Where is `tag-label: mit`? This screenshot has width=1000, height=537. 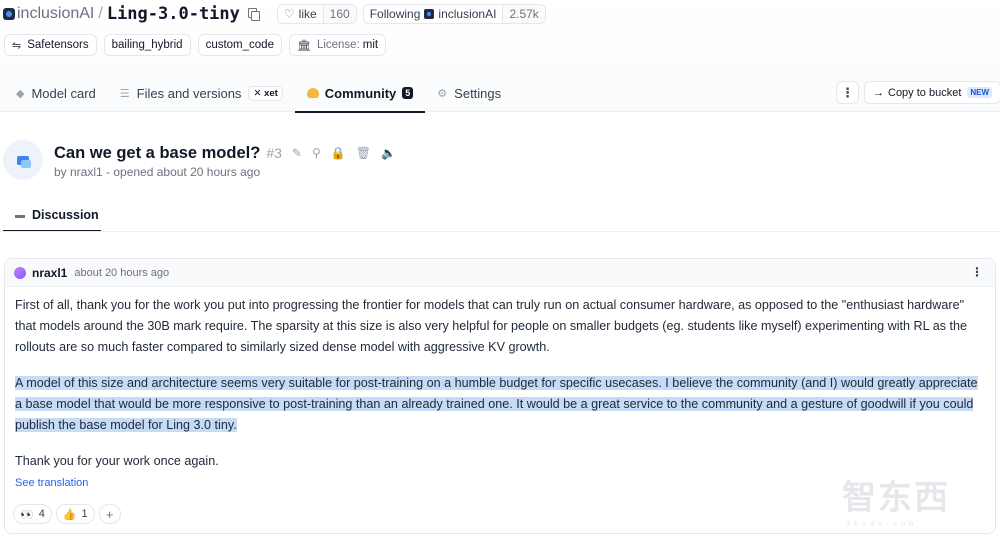
tag-label: mit is located at coordinates (370, 45).